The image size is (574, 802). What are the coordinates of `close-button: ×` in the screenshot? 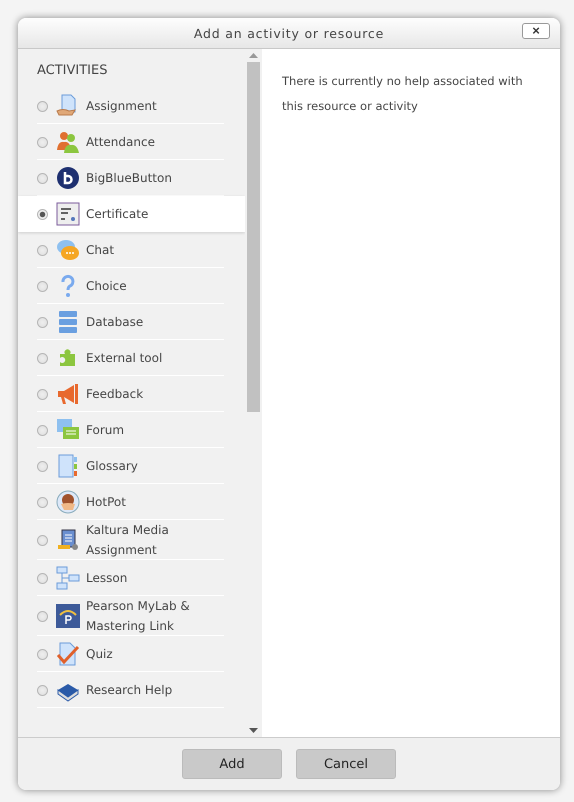 It's located at (536, 31).